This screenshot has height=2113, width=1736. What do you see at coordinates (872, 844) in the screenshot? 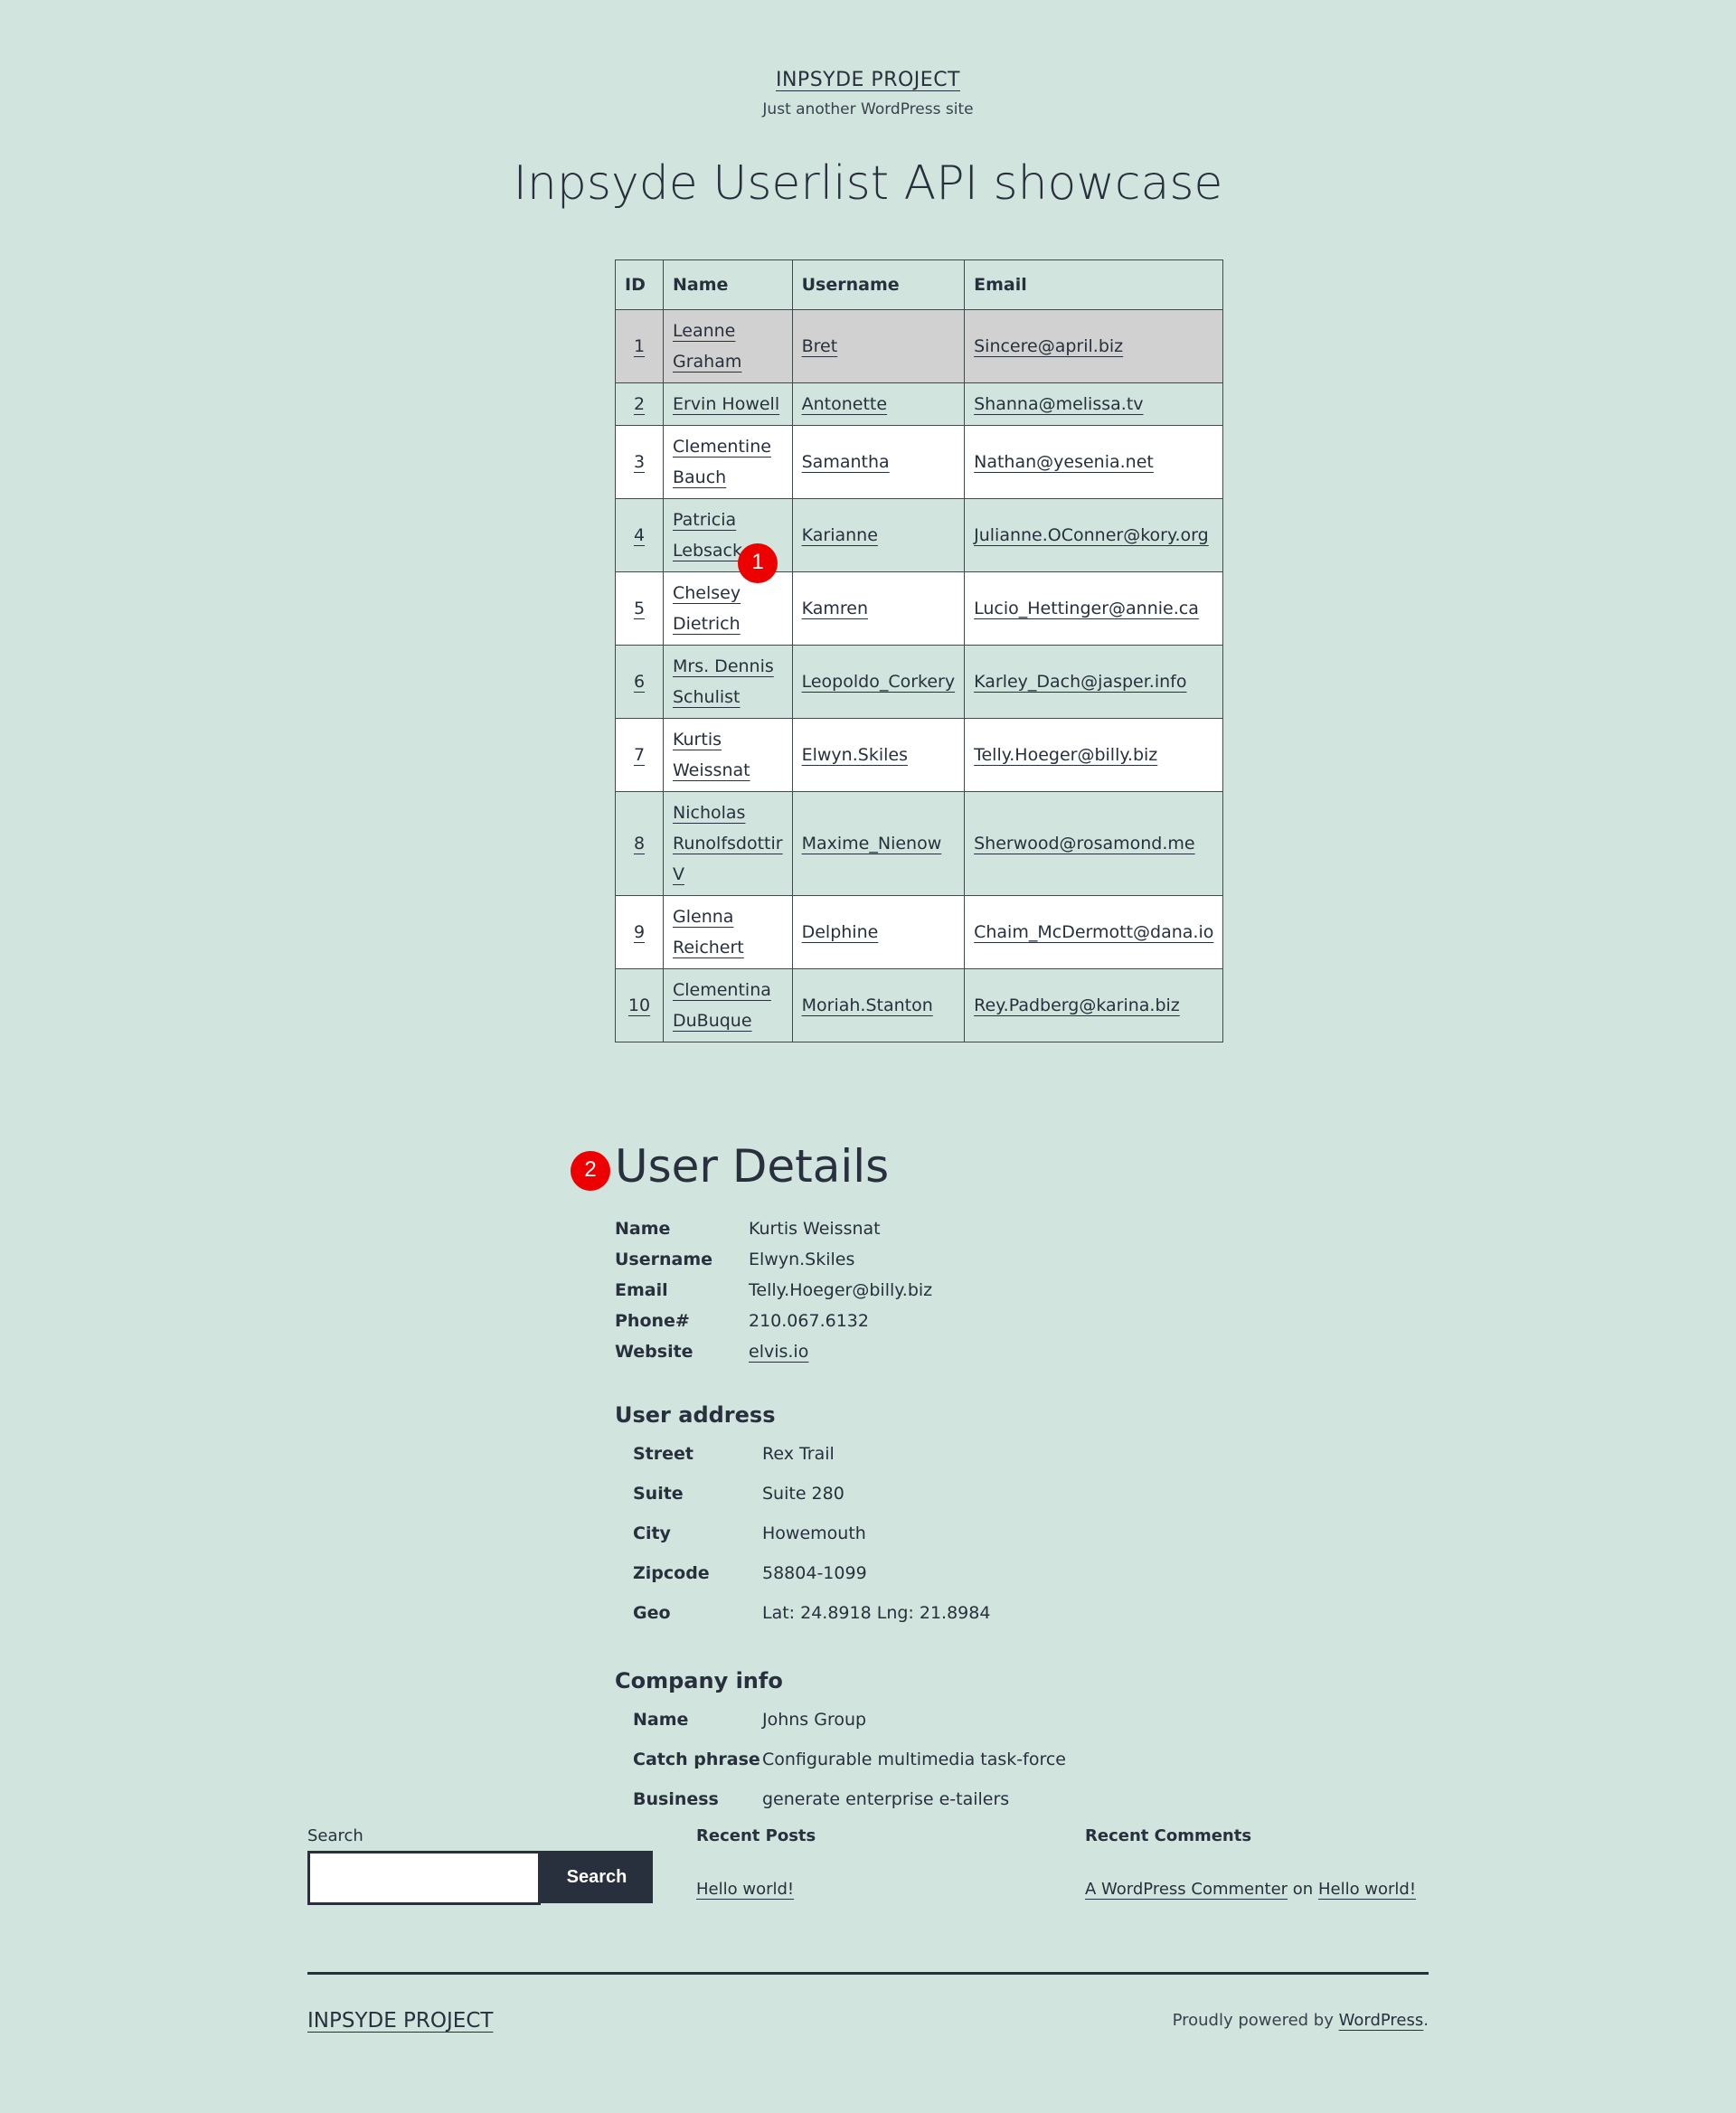
I see `username-link: Maxime_Nienow` at bounding box center [872, 844].